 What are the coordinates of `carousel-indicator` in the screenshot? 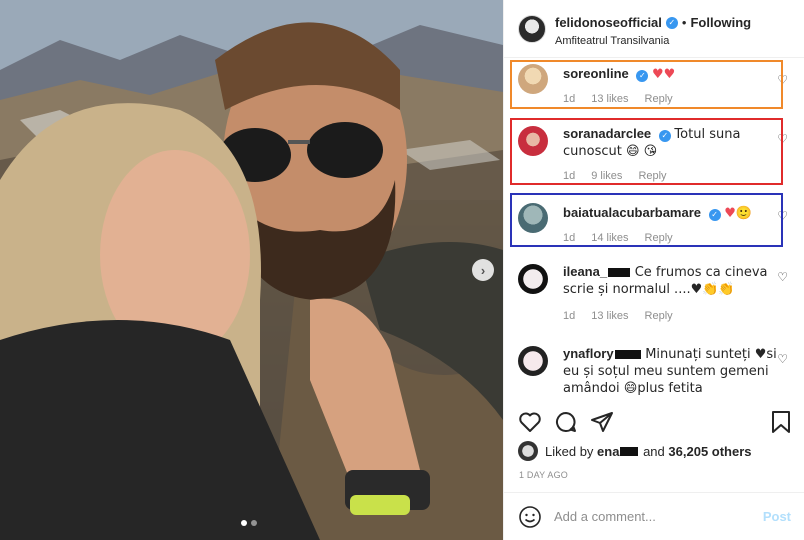 It's located at (249, 523).